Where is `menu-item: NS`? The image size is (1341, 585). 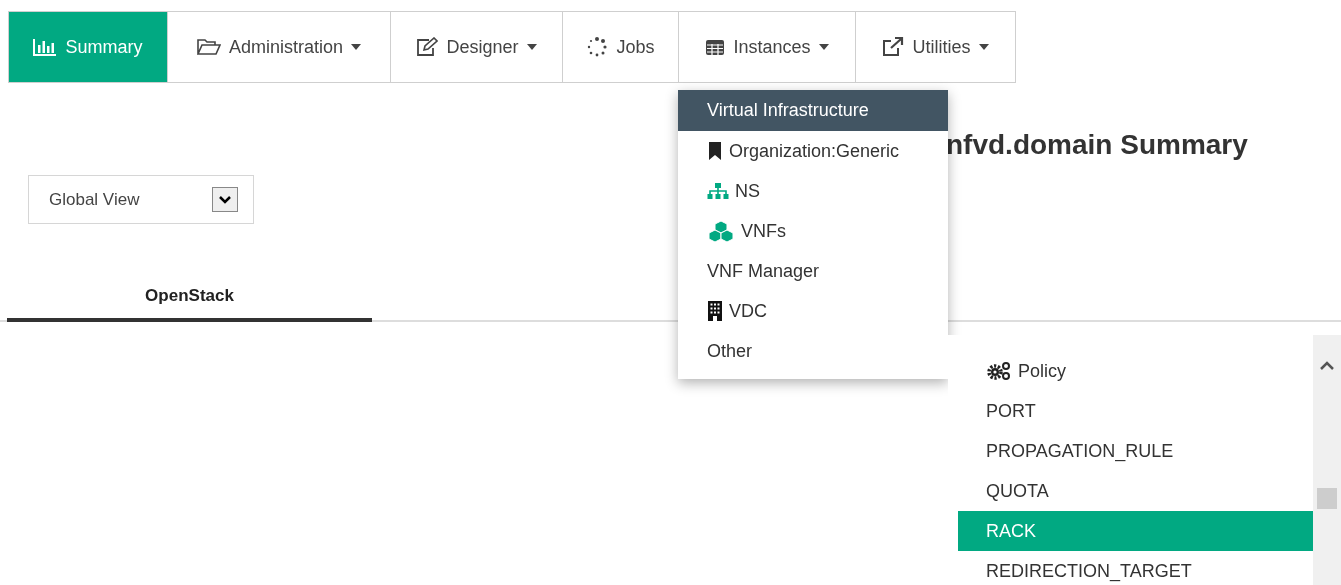
menu-item: NS is located at coordinates (813, 191).